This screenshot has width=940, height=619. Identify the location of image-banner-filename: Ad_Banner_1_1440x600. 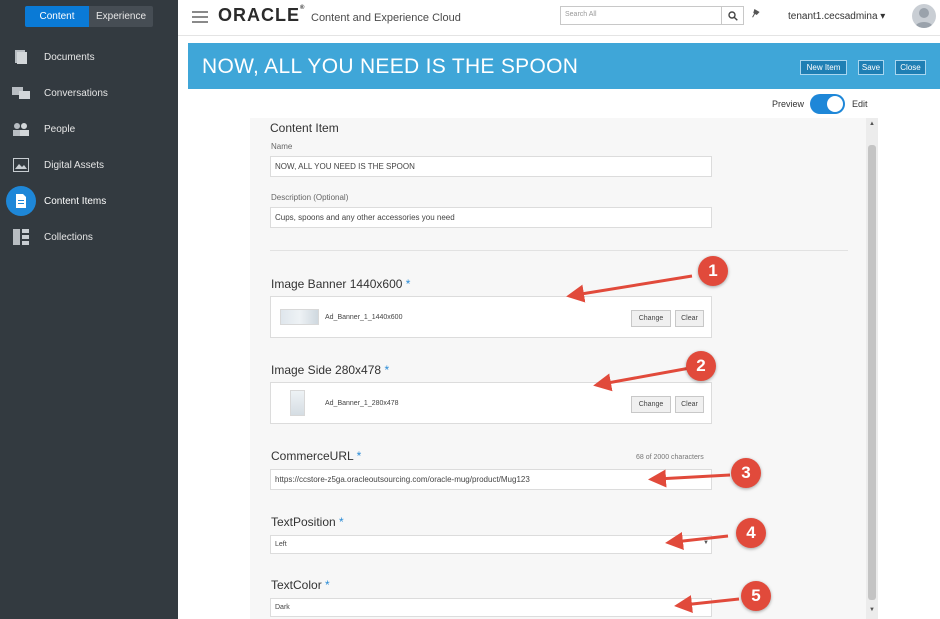
(364, 317).